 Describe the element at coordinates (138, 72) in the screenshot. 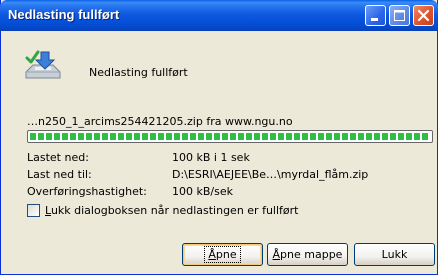

I see `heading-text: Nedlasting fullført` at that location.